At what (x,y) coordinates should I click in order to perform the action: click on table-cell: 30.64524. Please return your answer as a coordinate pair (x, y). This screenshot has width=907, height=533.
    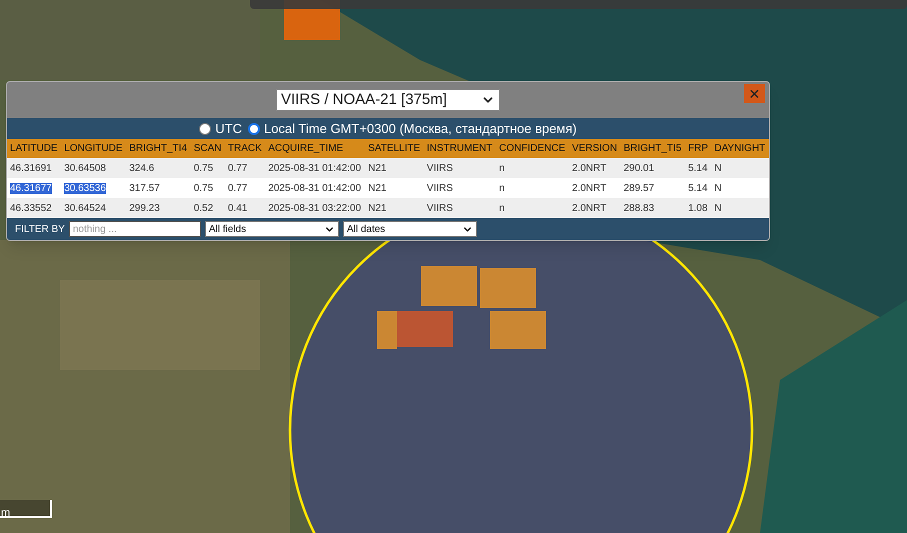
    Looking at the image, I should click on (85, 208).